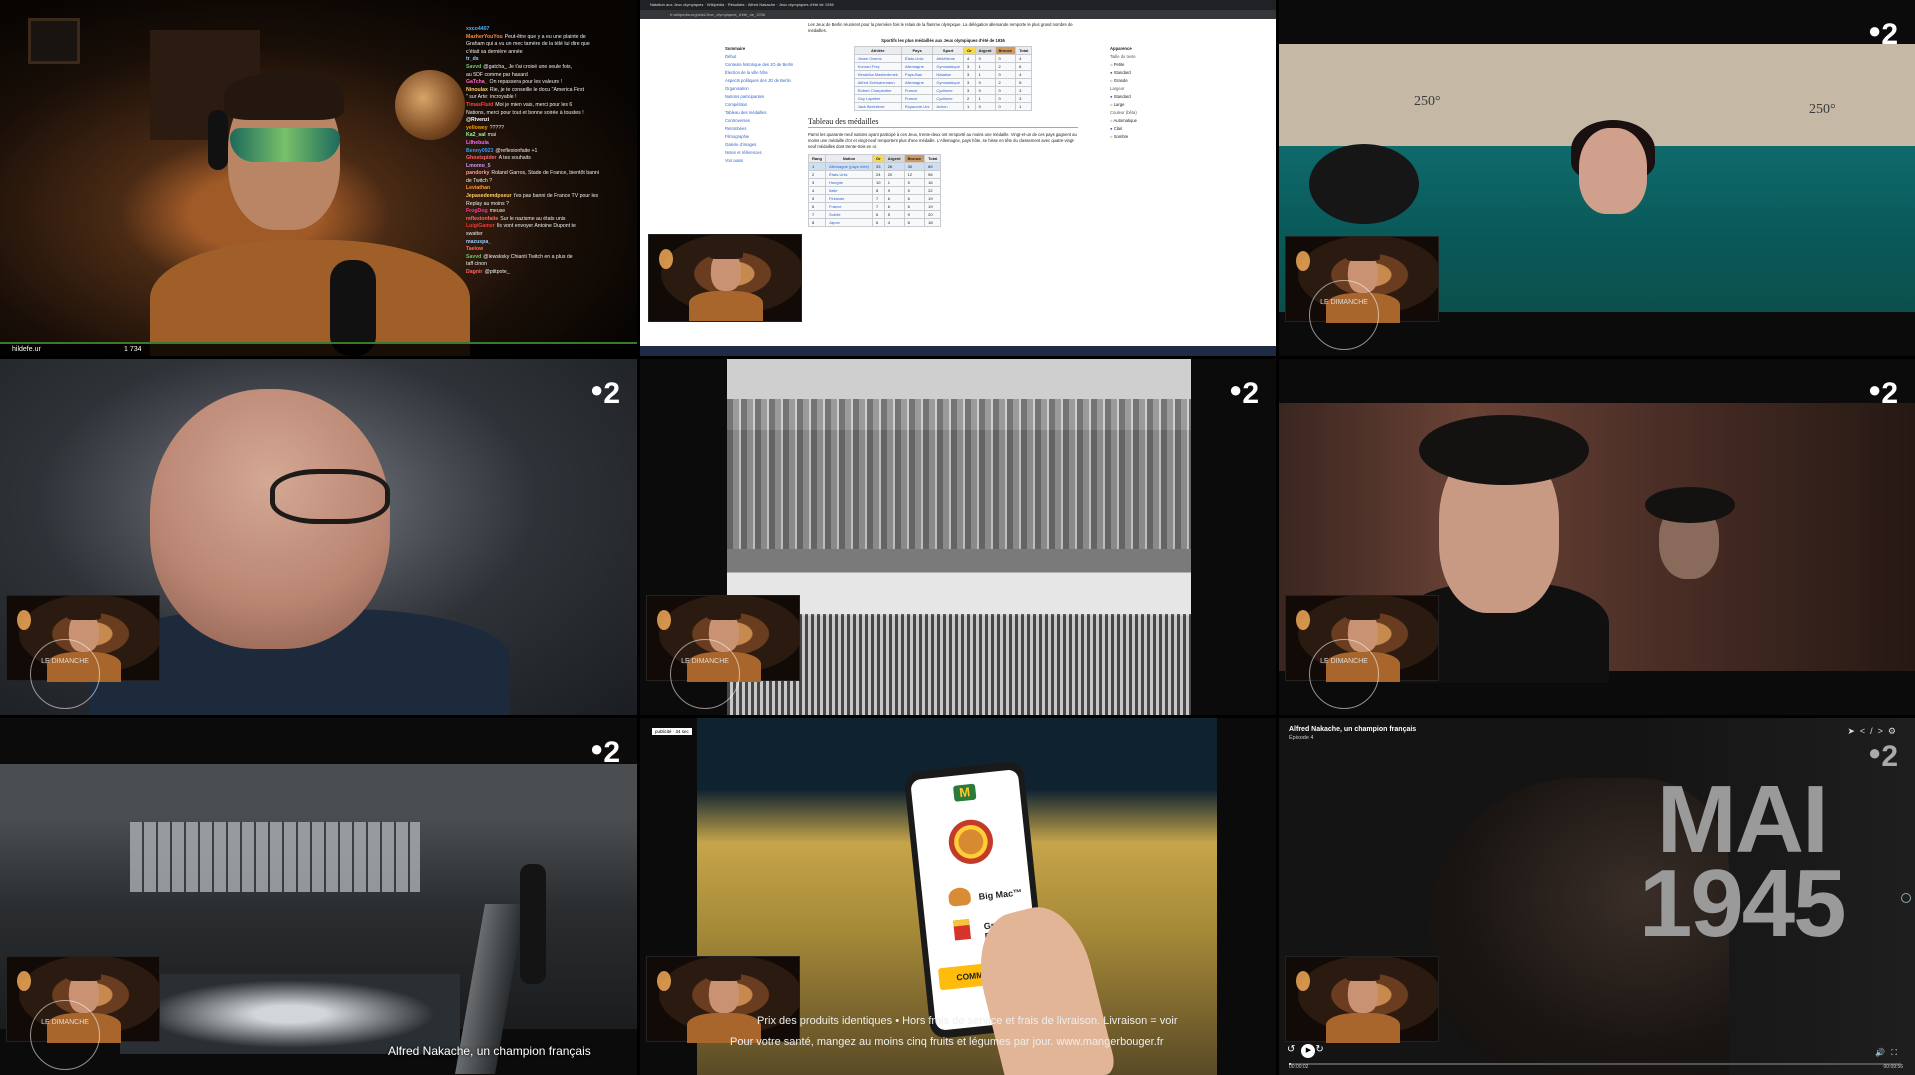 This screenshot has width=1915, height=1075. What do you see at coordinates (959, 896) in the screenshot?
I see `burger-icon` at bounding box center [959, 896].